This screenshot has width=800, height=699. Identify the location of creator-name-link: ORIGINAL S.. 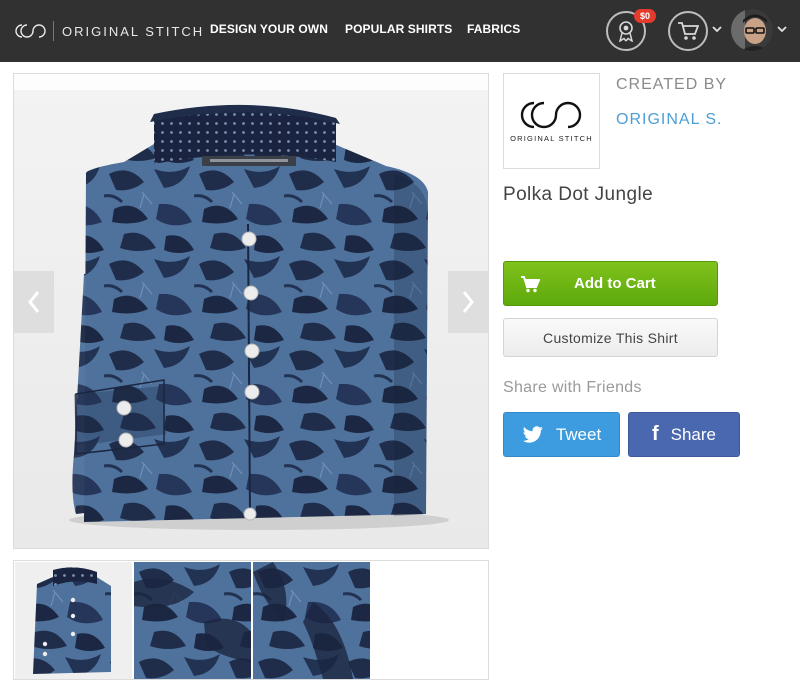
(669, 120).